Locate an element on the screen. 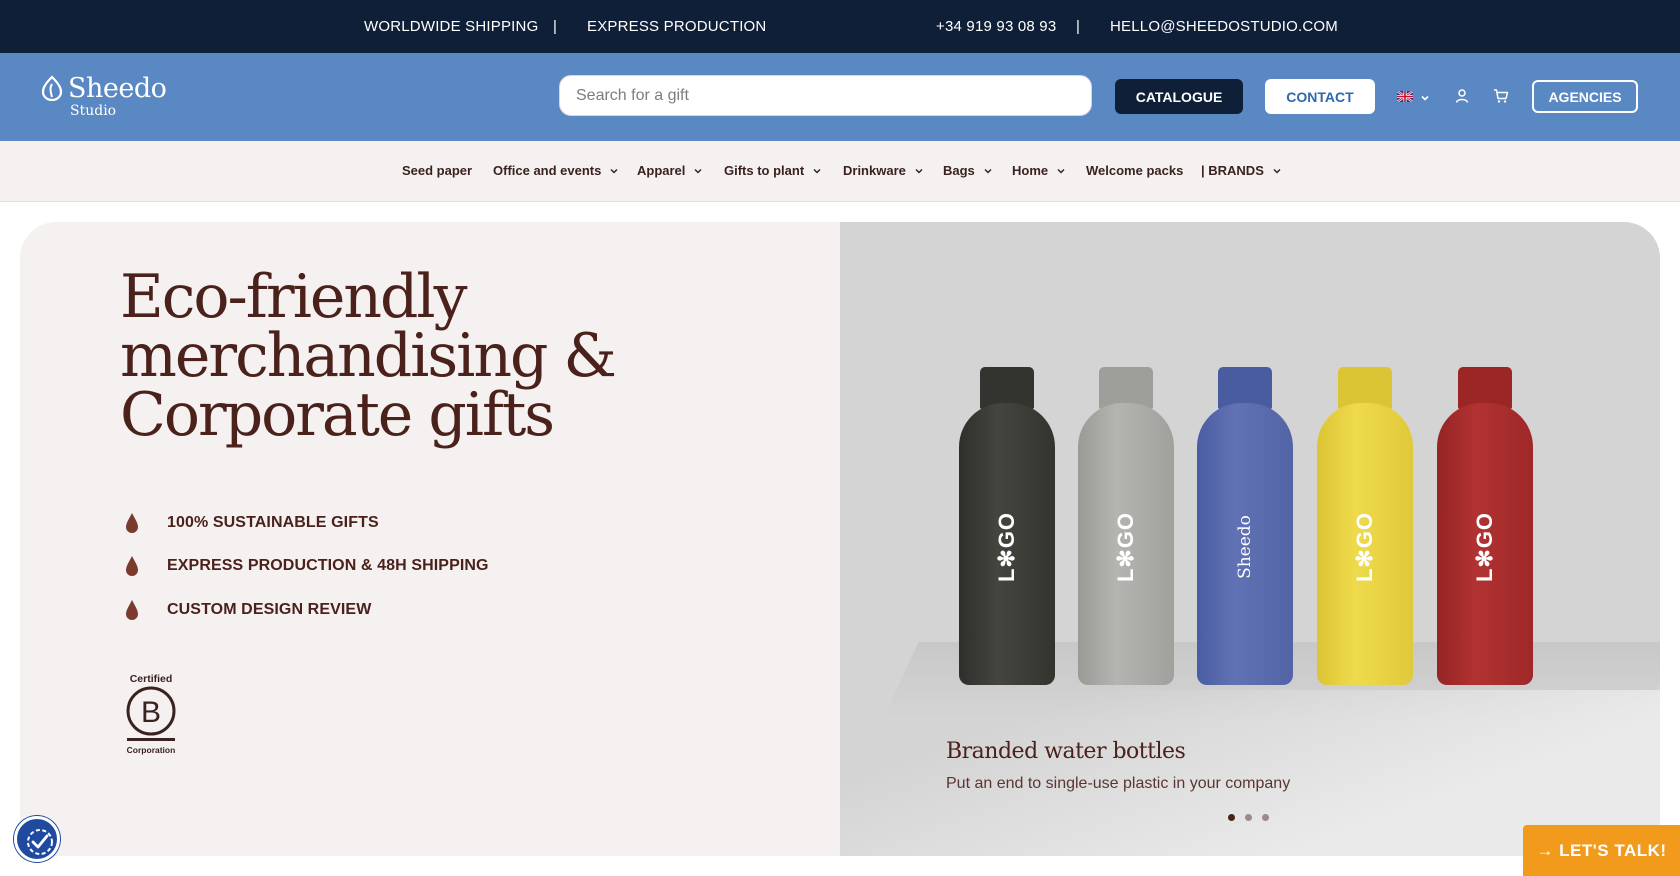  agencies-button: AGENCIES is located at coordinates (1585, 96).